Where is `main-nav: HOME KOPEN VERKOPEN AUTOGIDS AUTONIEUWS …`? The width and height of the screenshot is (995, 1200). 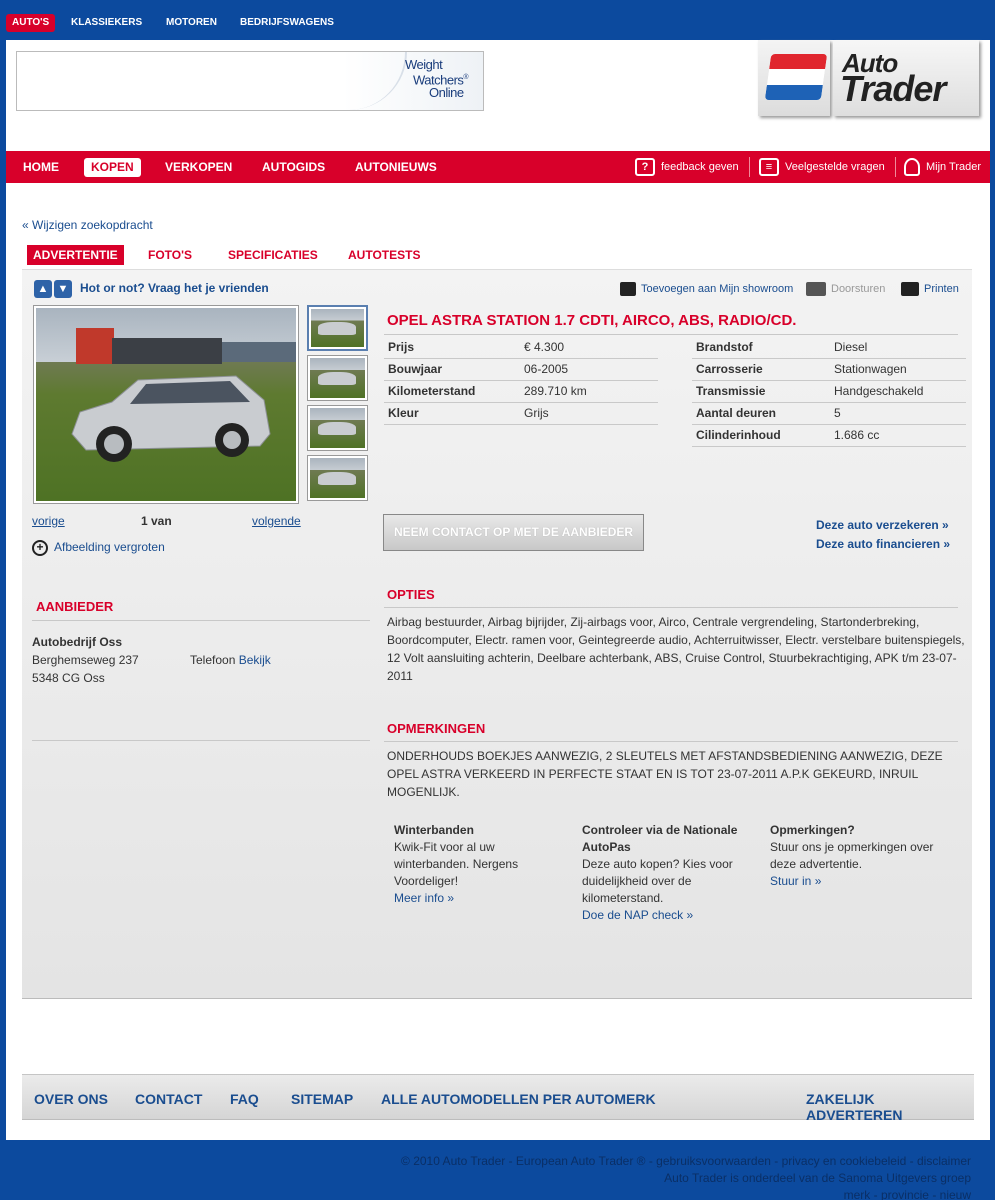 main-nav: HOME KOPEN VERKOPEN AUTOGIDS AUTONIEUWS … is located at coordinates (498, 167).